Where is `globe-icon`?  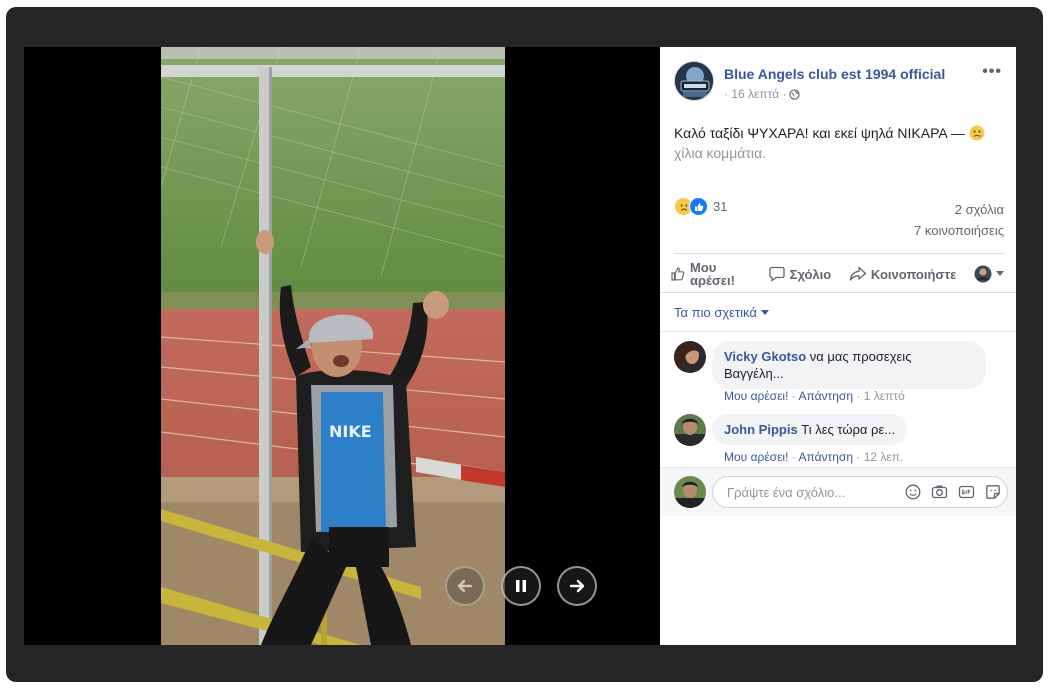 globe-icon is located at coordinates (795, 94).